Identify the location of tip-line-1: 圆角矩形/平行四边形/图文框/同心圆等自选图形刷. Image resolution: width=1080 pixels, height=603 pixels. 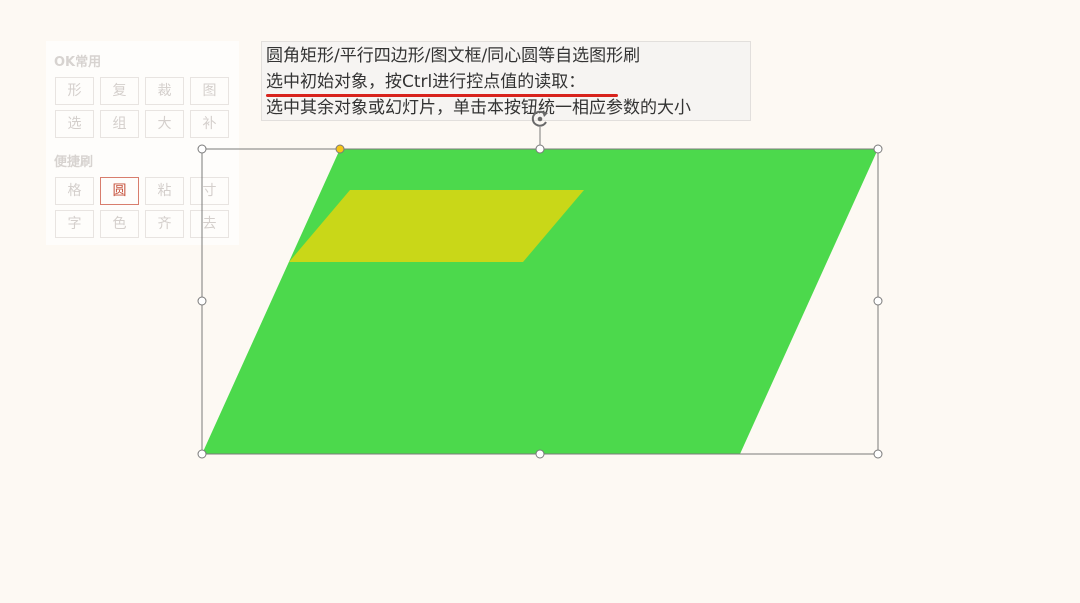
(453, 56).